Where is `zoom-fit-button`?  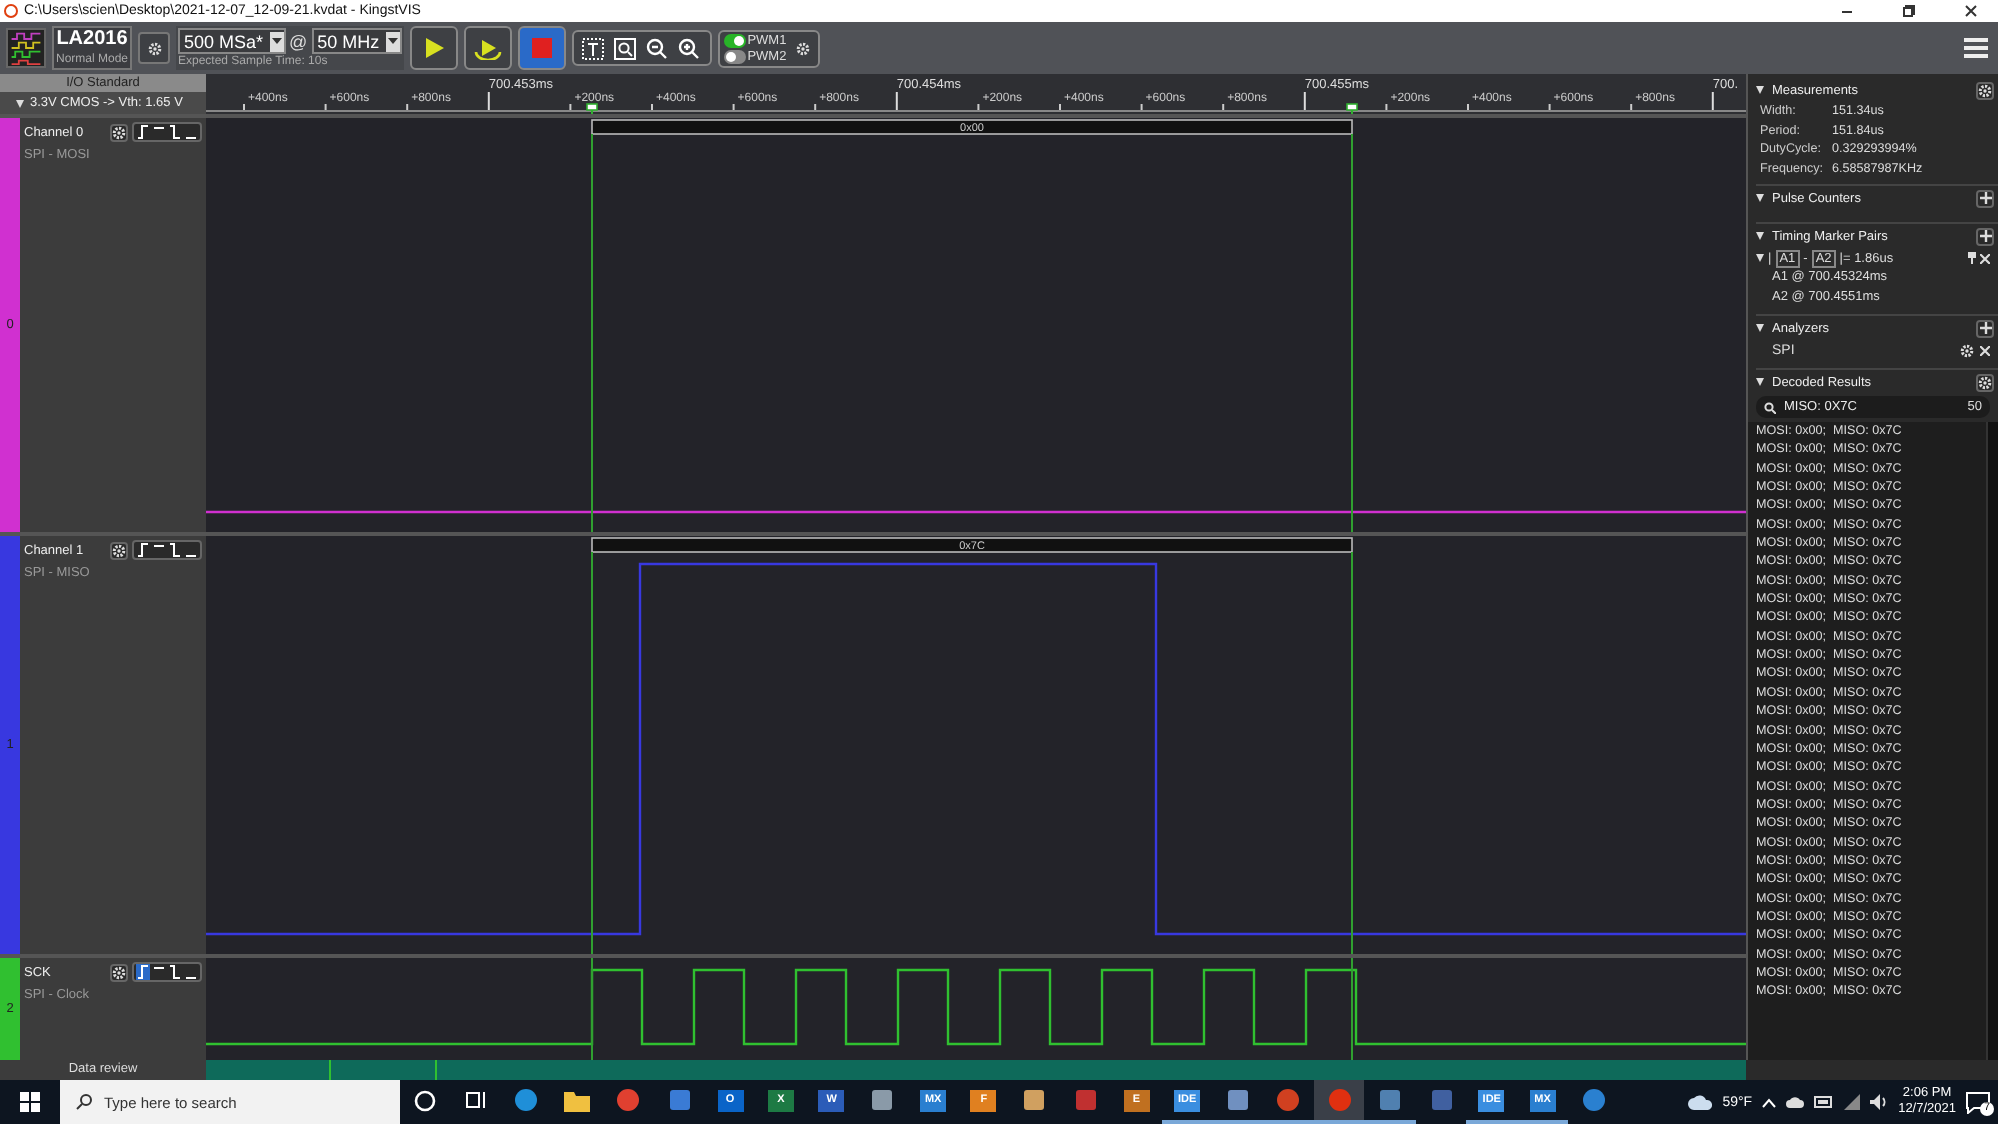
zoom-fit-button is located at coordinates (625, 48).